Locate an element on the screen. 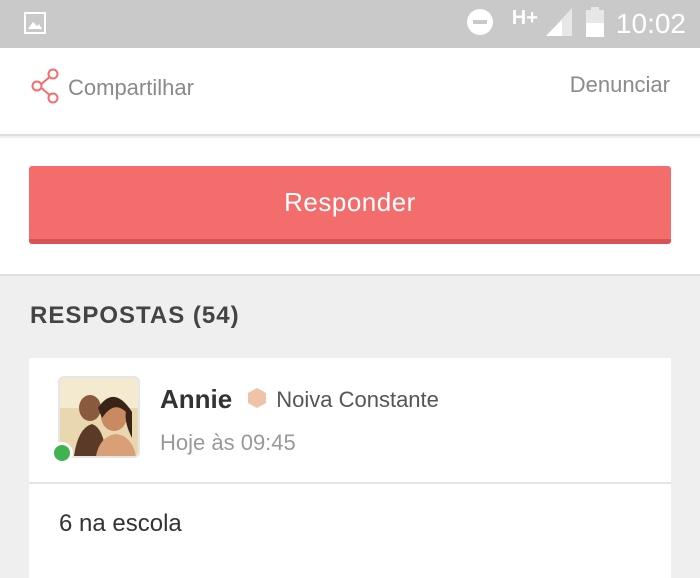  network-type: H+ is located at coordinates (524, 17).